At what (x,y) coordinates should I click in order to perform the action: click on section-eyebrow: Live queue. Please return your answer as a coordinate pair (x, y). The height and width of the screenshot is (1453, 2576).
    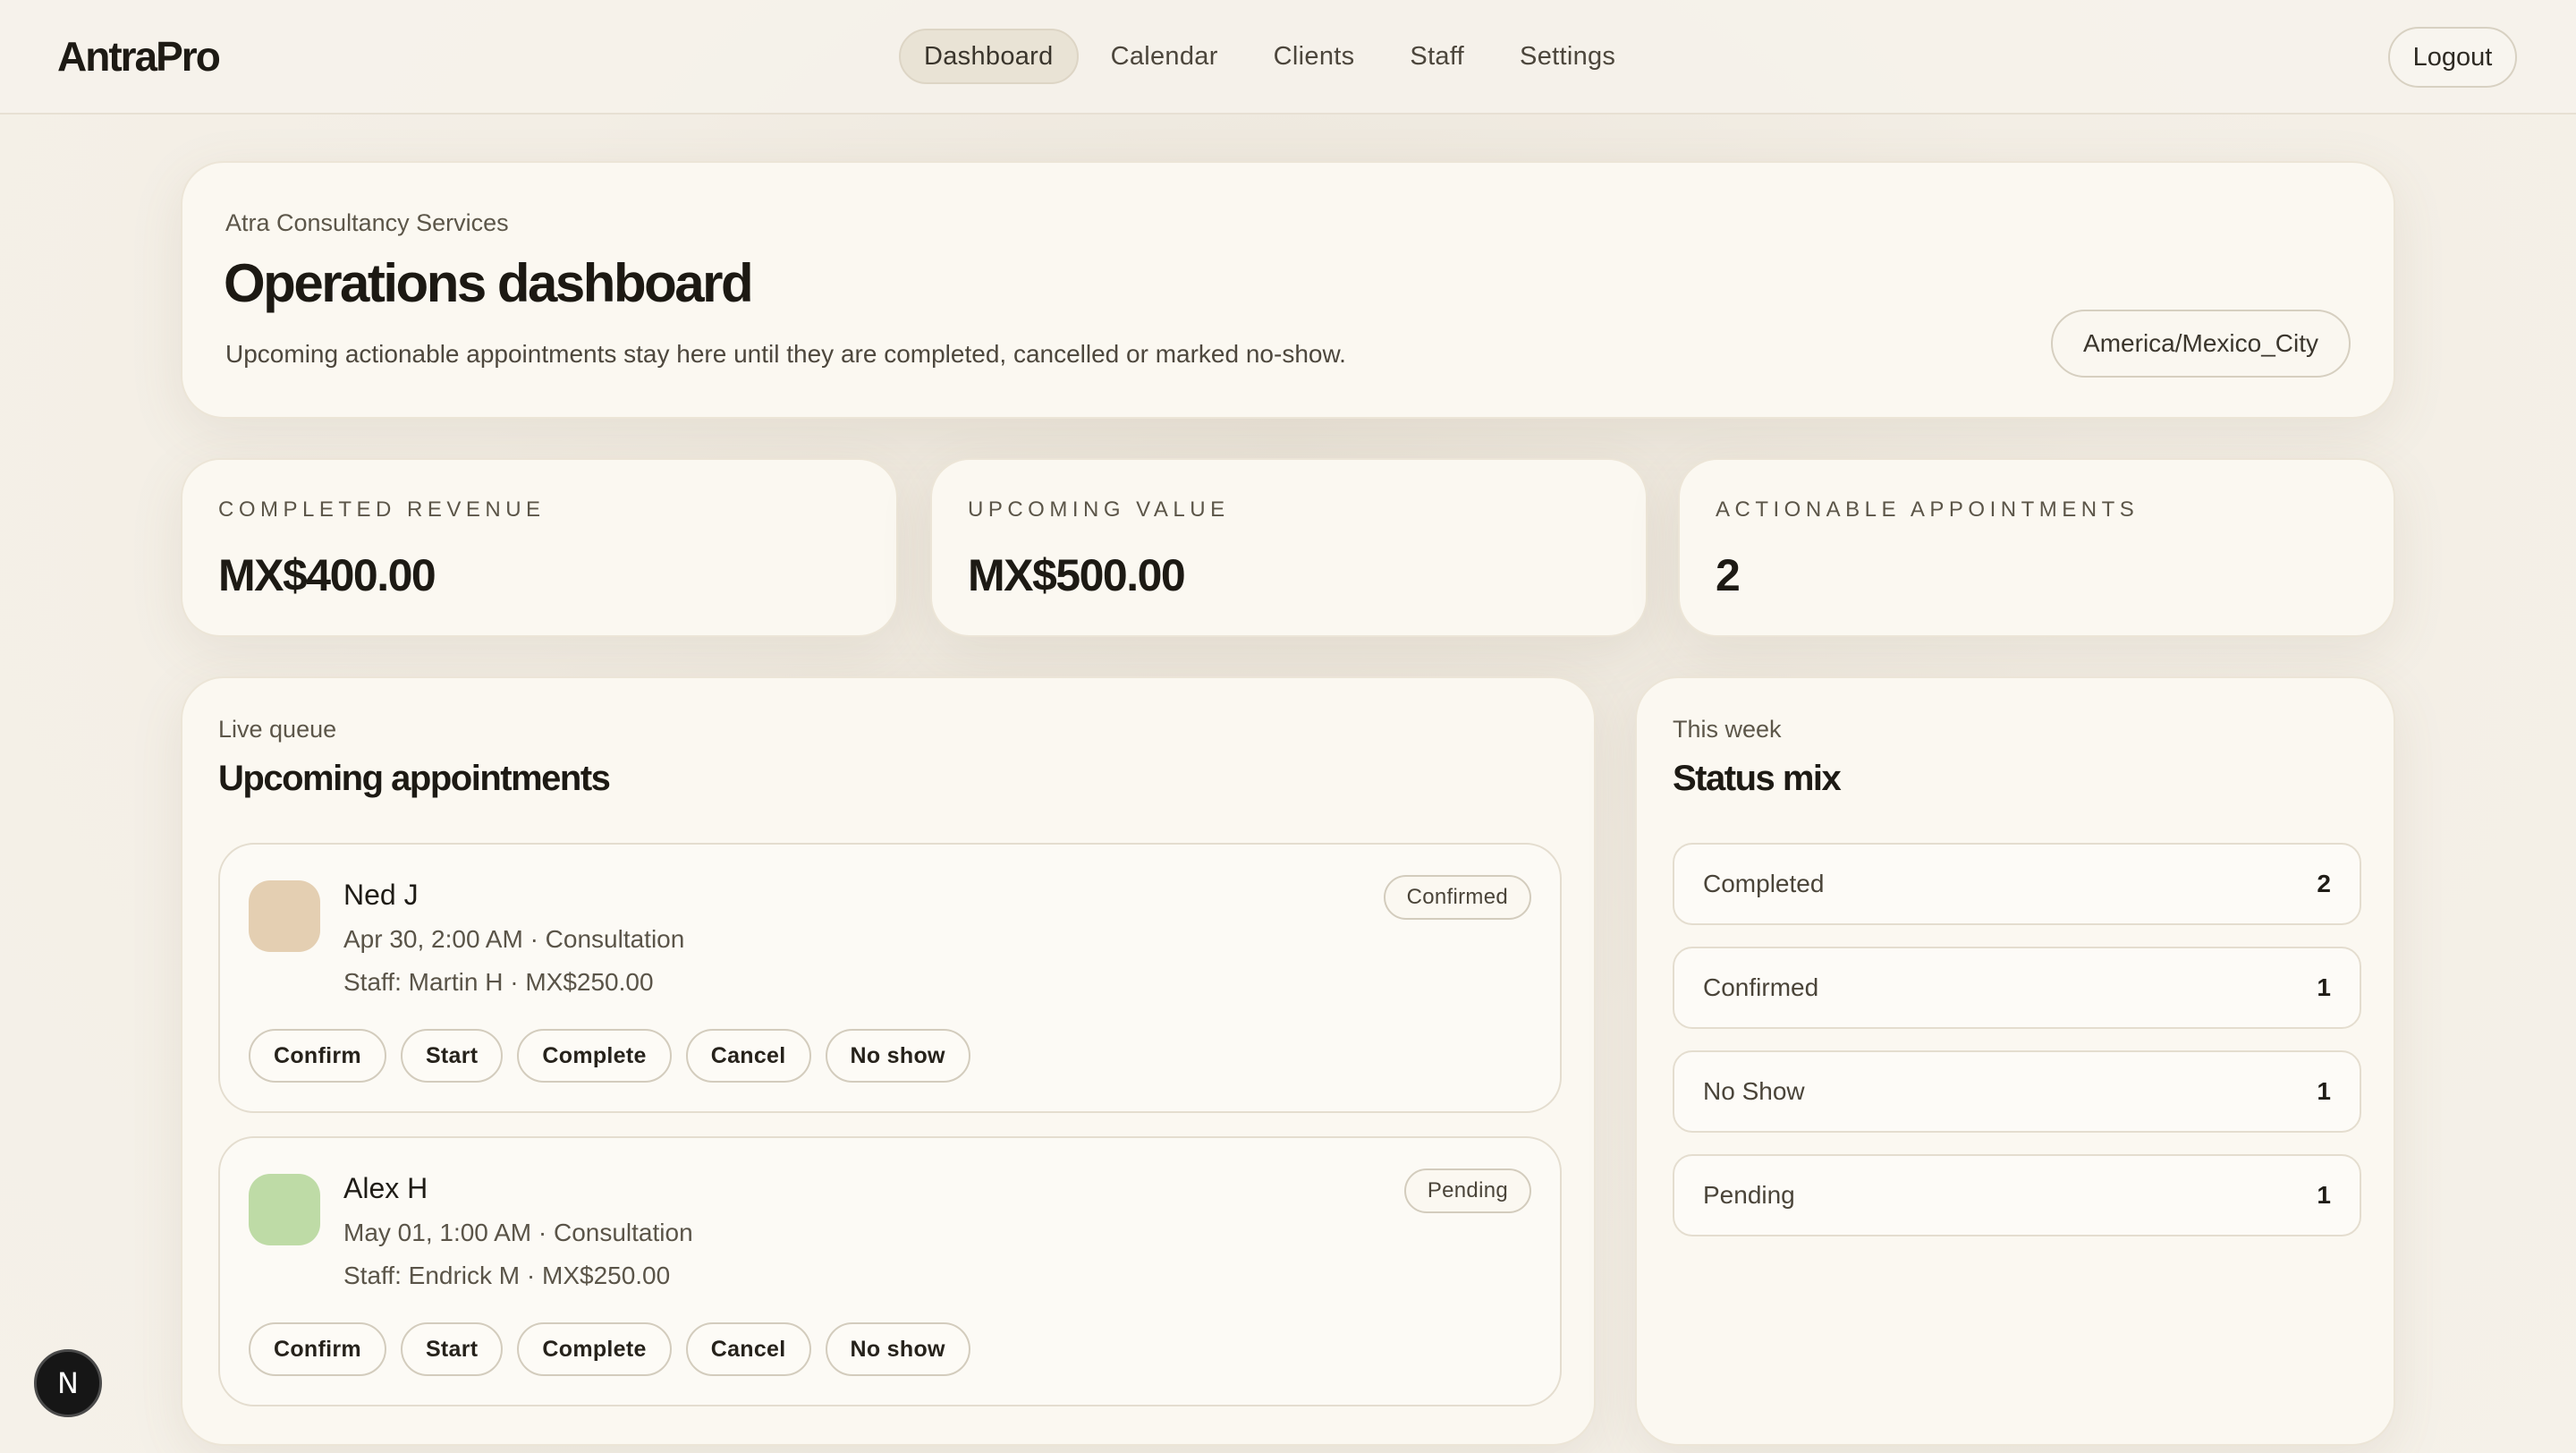
    Looking at the image, I should click on (277, 729).